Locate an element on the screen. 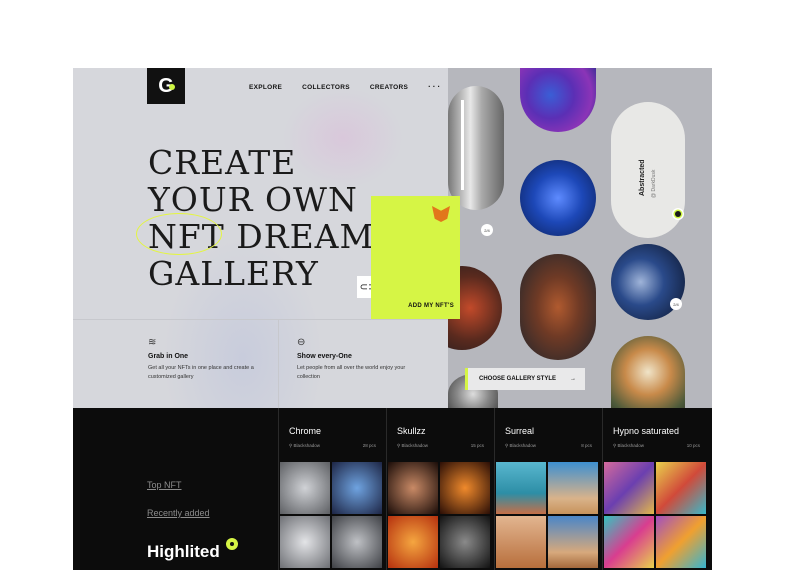  button-label: CHOOSE GALLERY STYLE is located at coordinates (518, 379).